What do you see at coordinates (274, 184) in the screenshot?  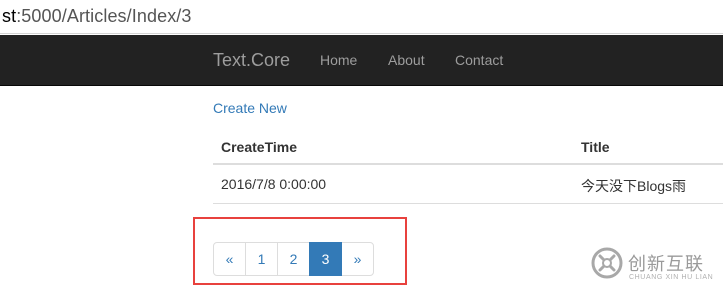 I see `cell-createtime: 2016/7/8 0:00:00` at bounding box center [274, 184].